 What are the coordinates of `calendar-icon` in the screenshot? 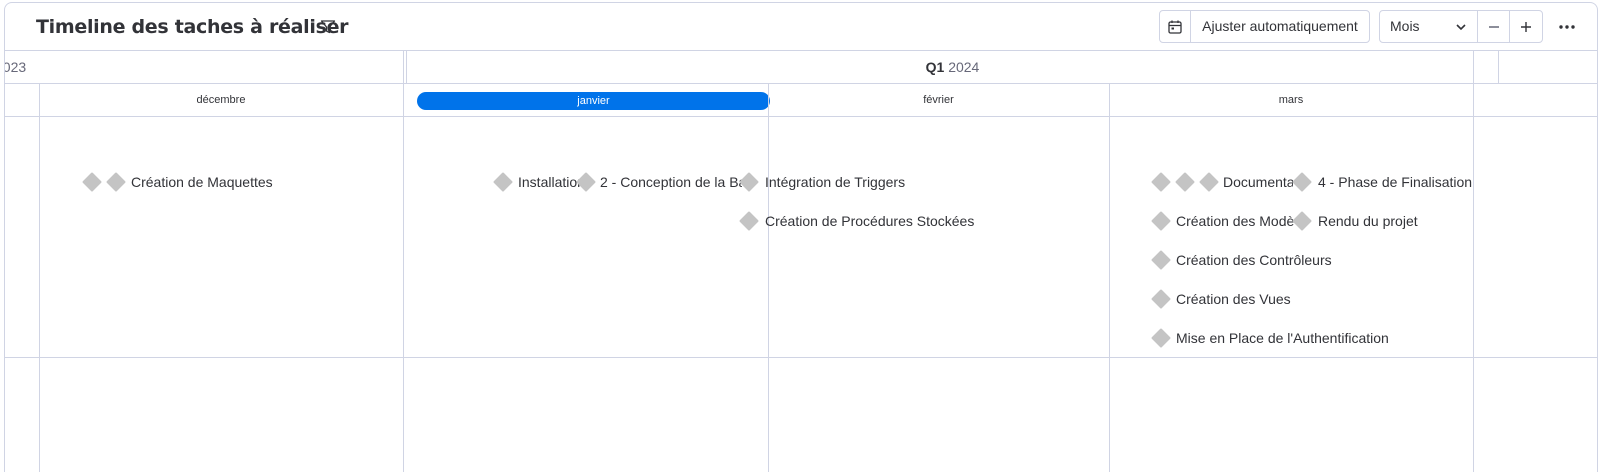 It's located at (1175, 26).